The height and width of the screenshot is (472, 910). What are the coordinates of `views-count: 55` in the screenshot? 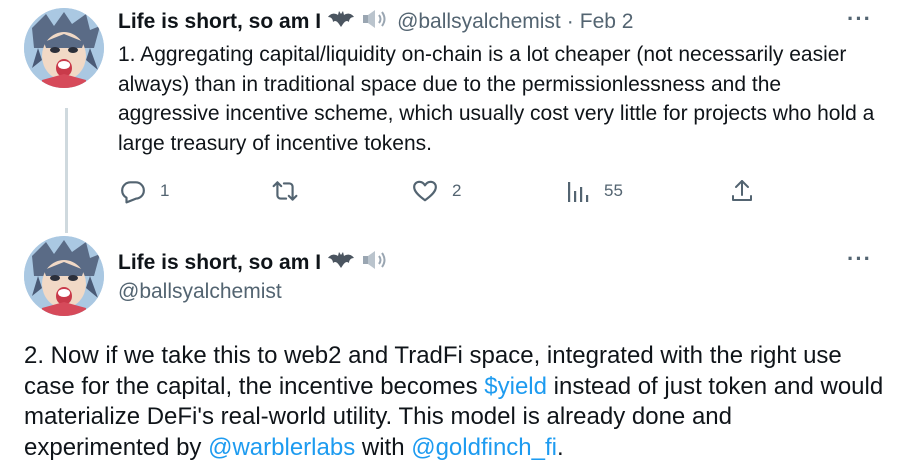 It's located at (613, 190).